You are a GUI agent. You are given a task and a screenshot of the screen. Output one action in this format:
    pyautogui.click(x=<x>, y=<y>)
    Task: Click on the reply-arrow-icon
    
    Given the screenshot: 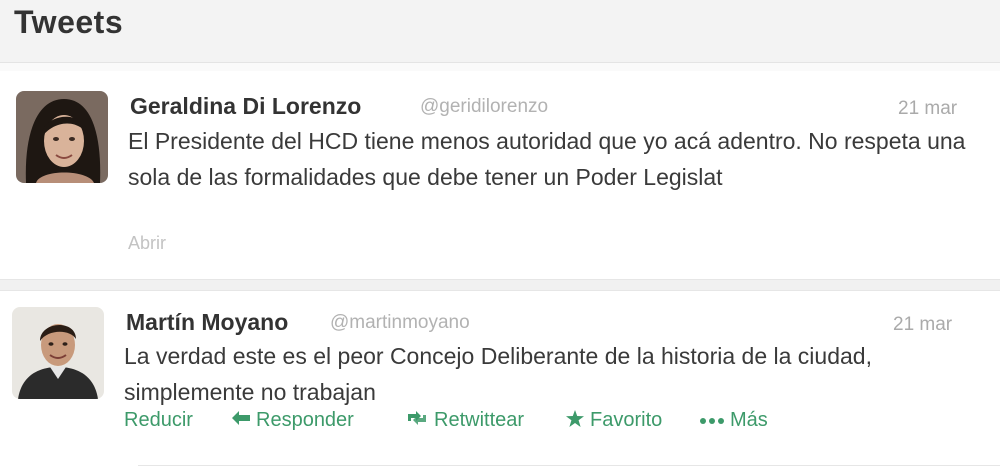 What is the action you would take?
    pyautogui.click(x=241, y=420)
    